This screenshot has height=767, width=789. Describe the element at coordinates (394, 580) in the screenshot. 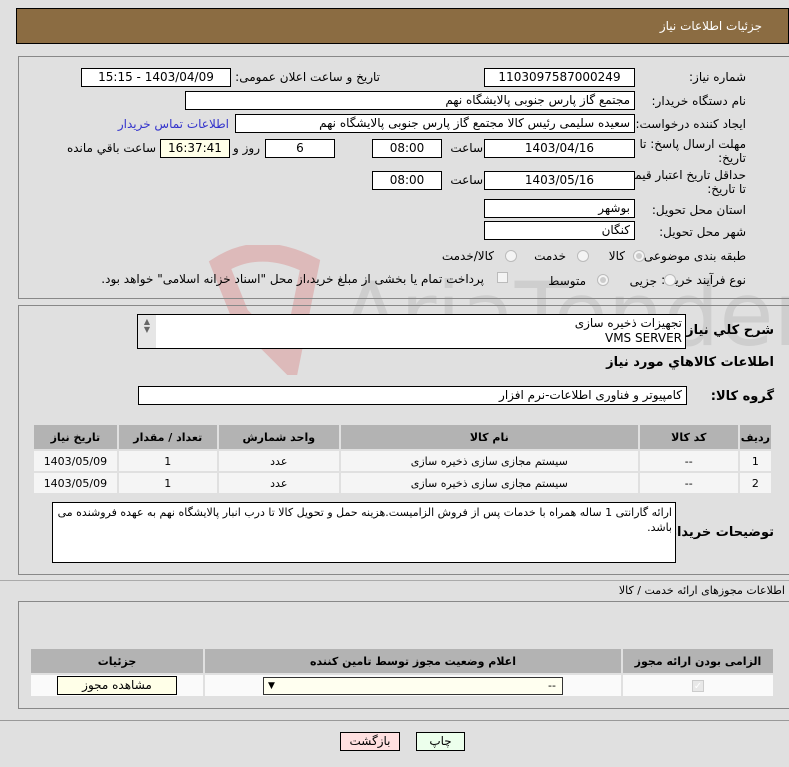

I see `divider` at that location.